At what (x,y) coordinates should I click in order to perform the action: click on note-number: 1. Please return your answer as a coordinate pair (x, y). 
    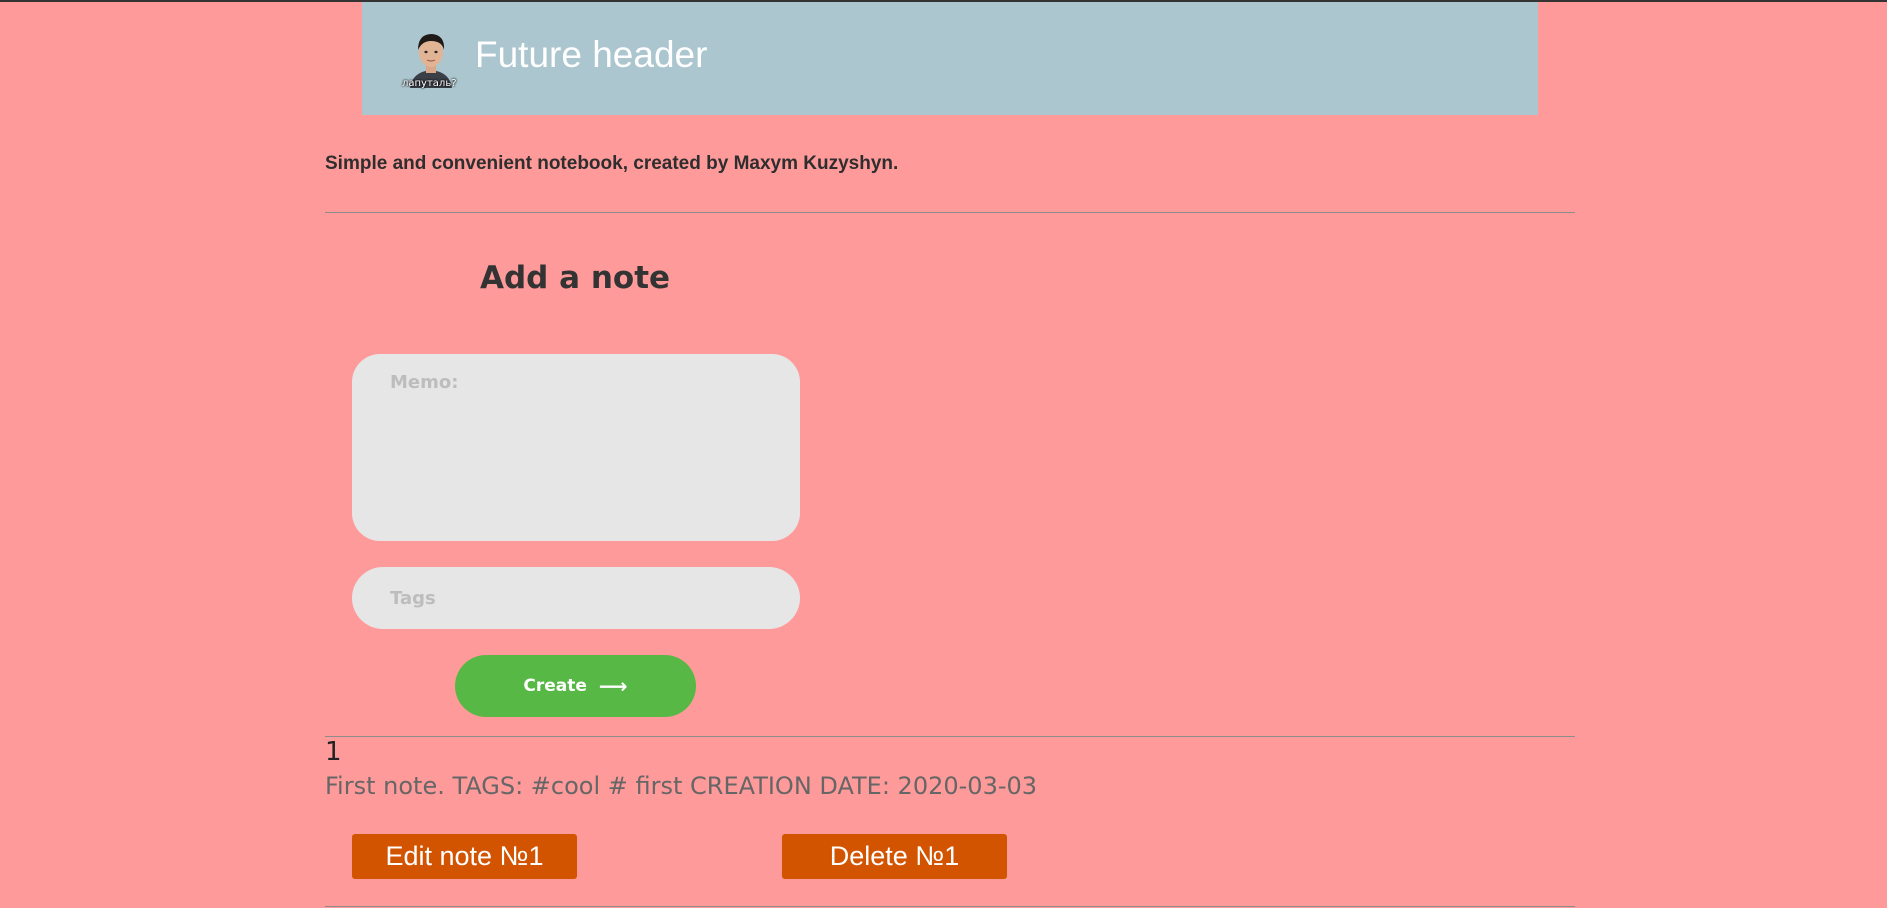
    Looking at the image, I should click on (333, 752).